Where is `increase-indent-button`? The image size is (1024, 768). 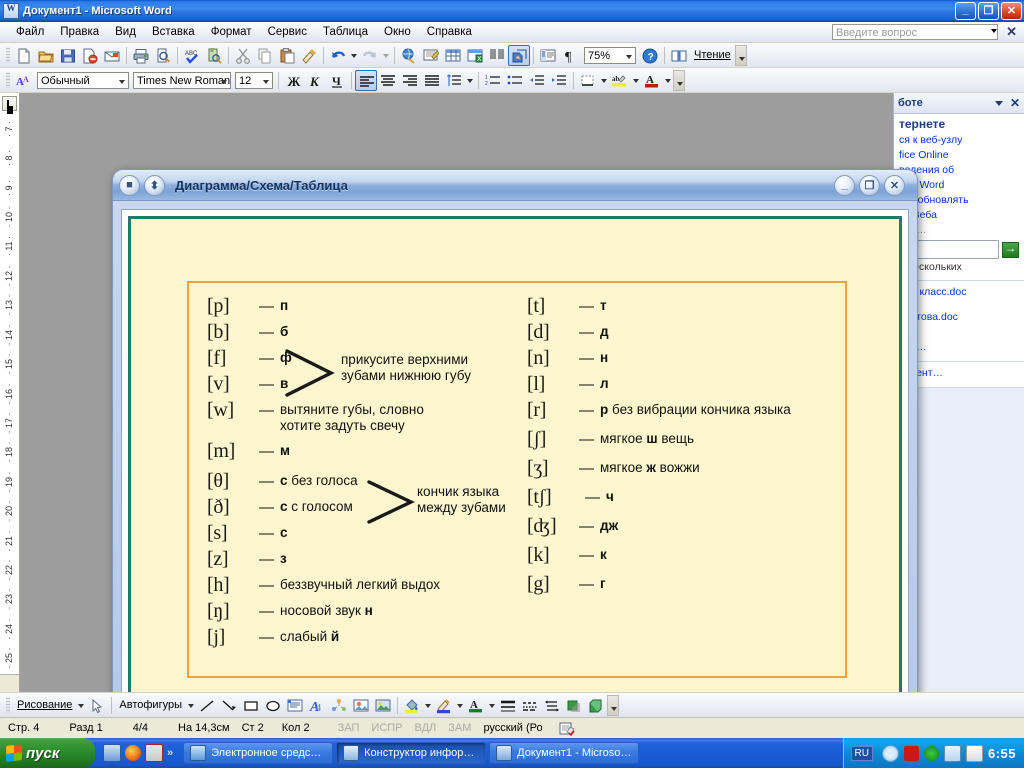
increase-indent-button is located at coordinates (559, 80).